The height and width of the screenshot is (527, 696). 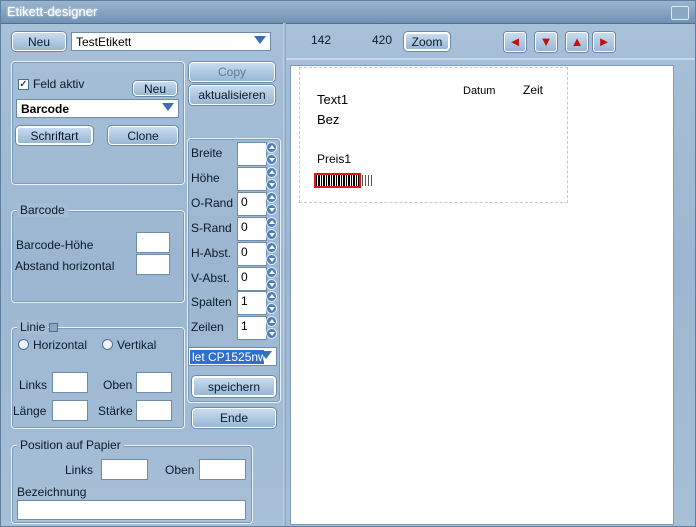 What do you see at coordinates (334, 159) in the screenshot?
I see `canvas-preis: Preis1` at bounding box center [334, 159].